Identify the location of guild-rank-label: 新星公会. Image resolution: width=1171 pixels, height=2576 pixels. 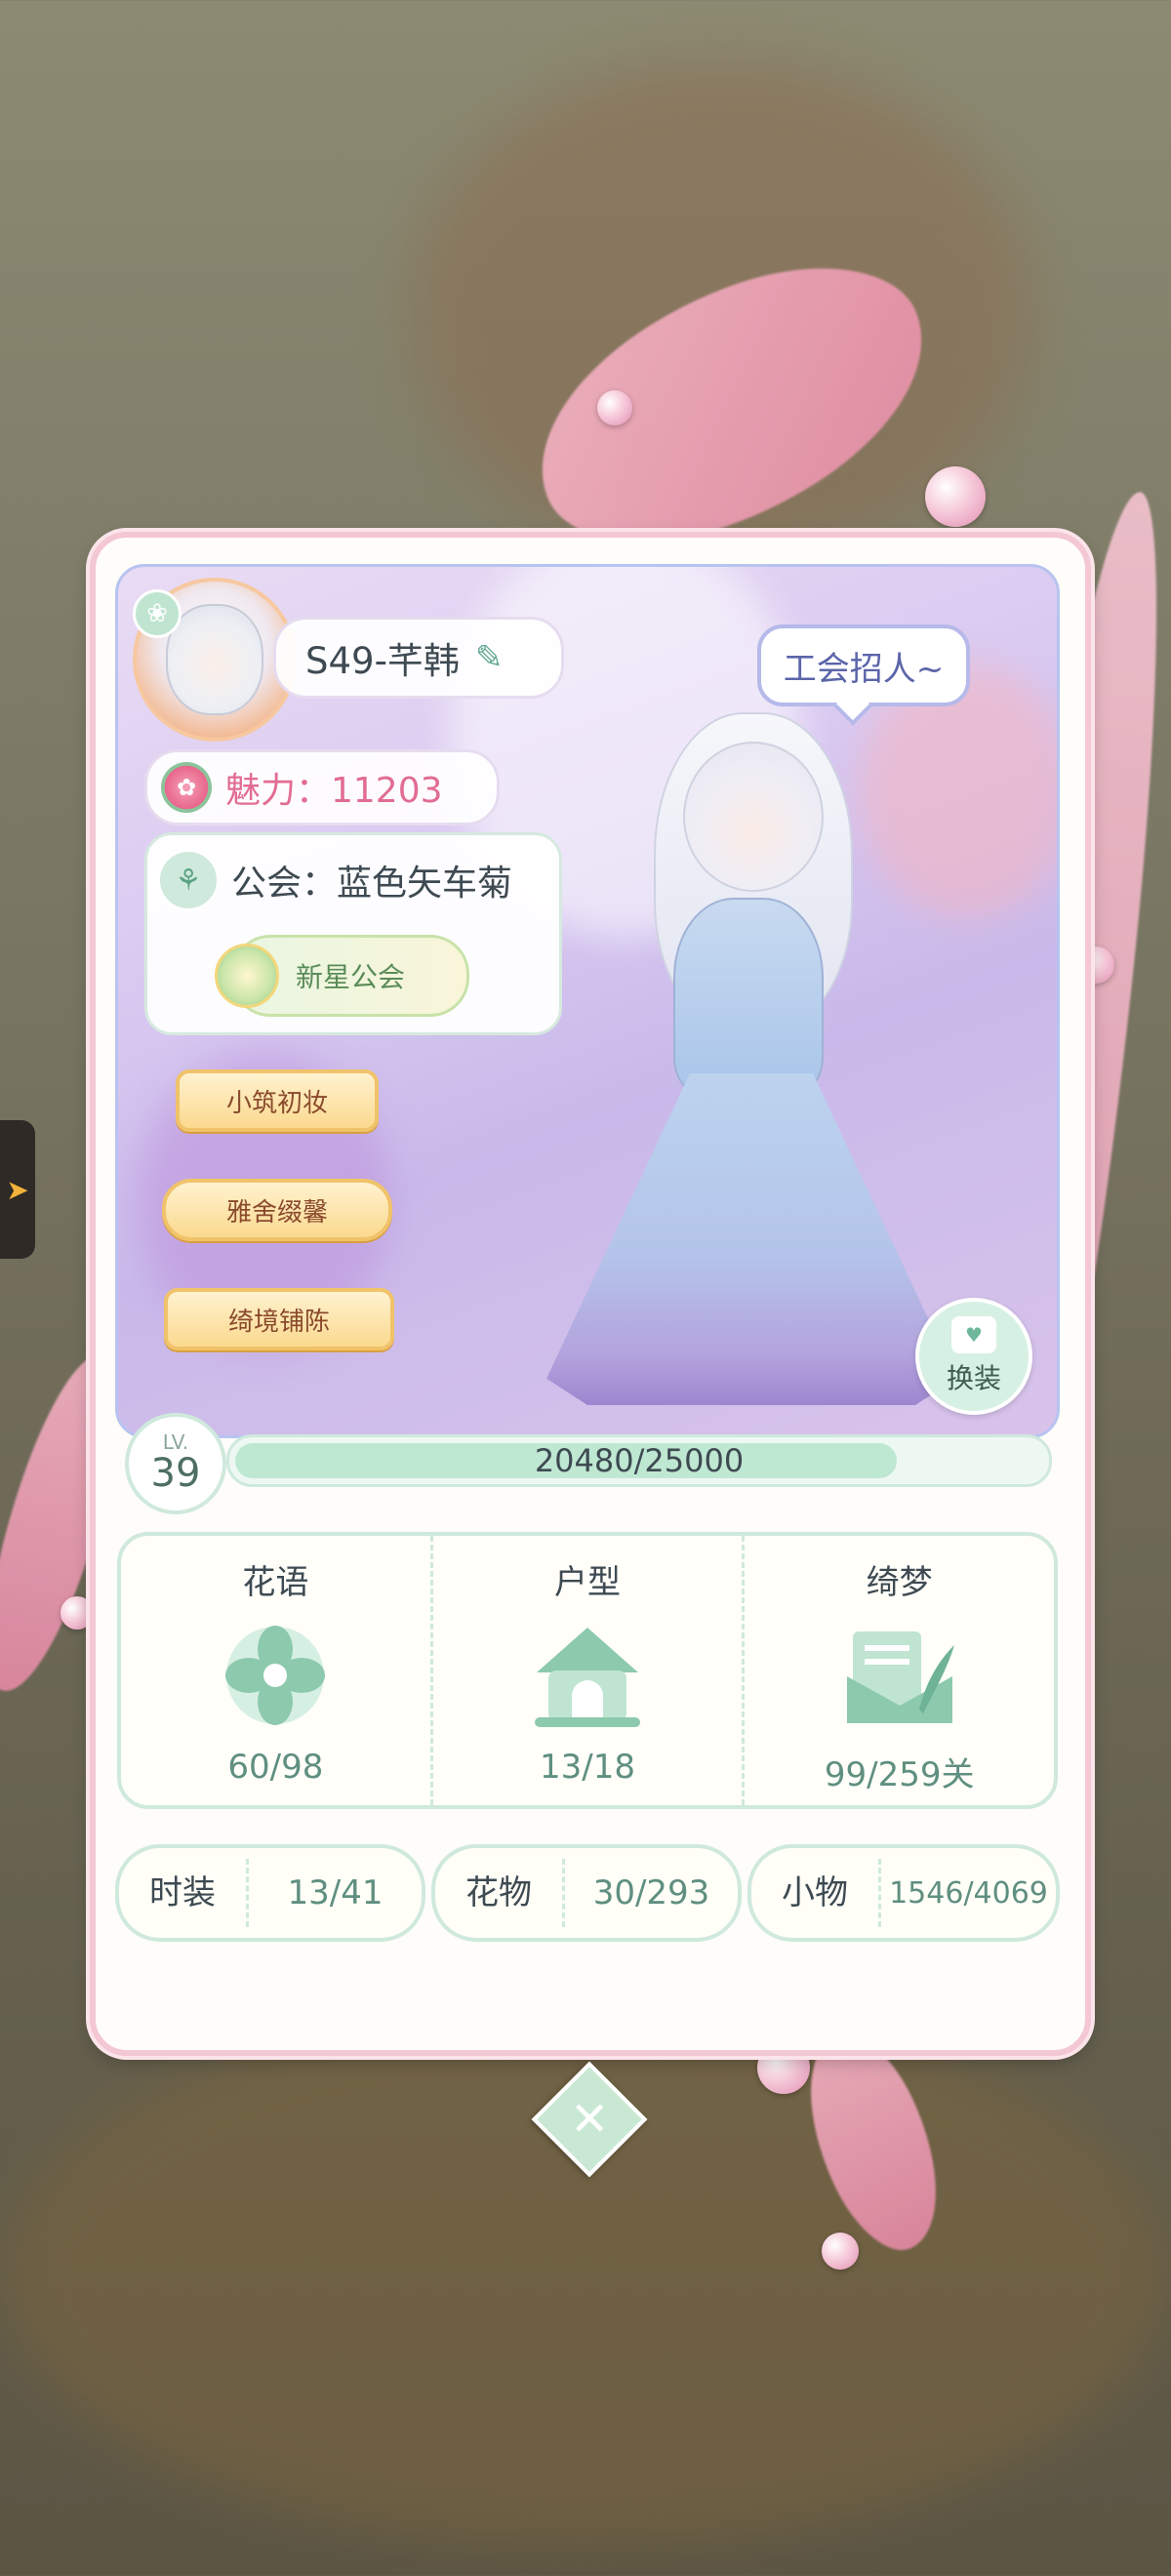
(350, 977).